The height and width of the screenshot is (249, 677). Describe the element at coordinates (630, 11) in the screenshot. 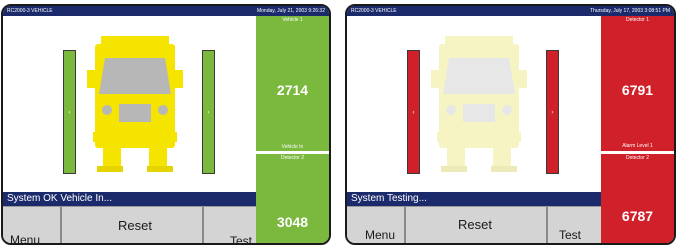

I see `datetime: Thursday, July 17, 2003 3:08:51 PM` at that location.